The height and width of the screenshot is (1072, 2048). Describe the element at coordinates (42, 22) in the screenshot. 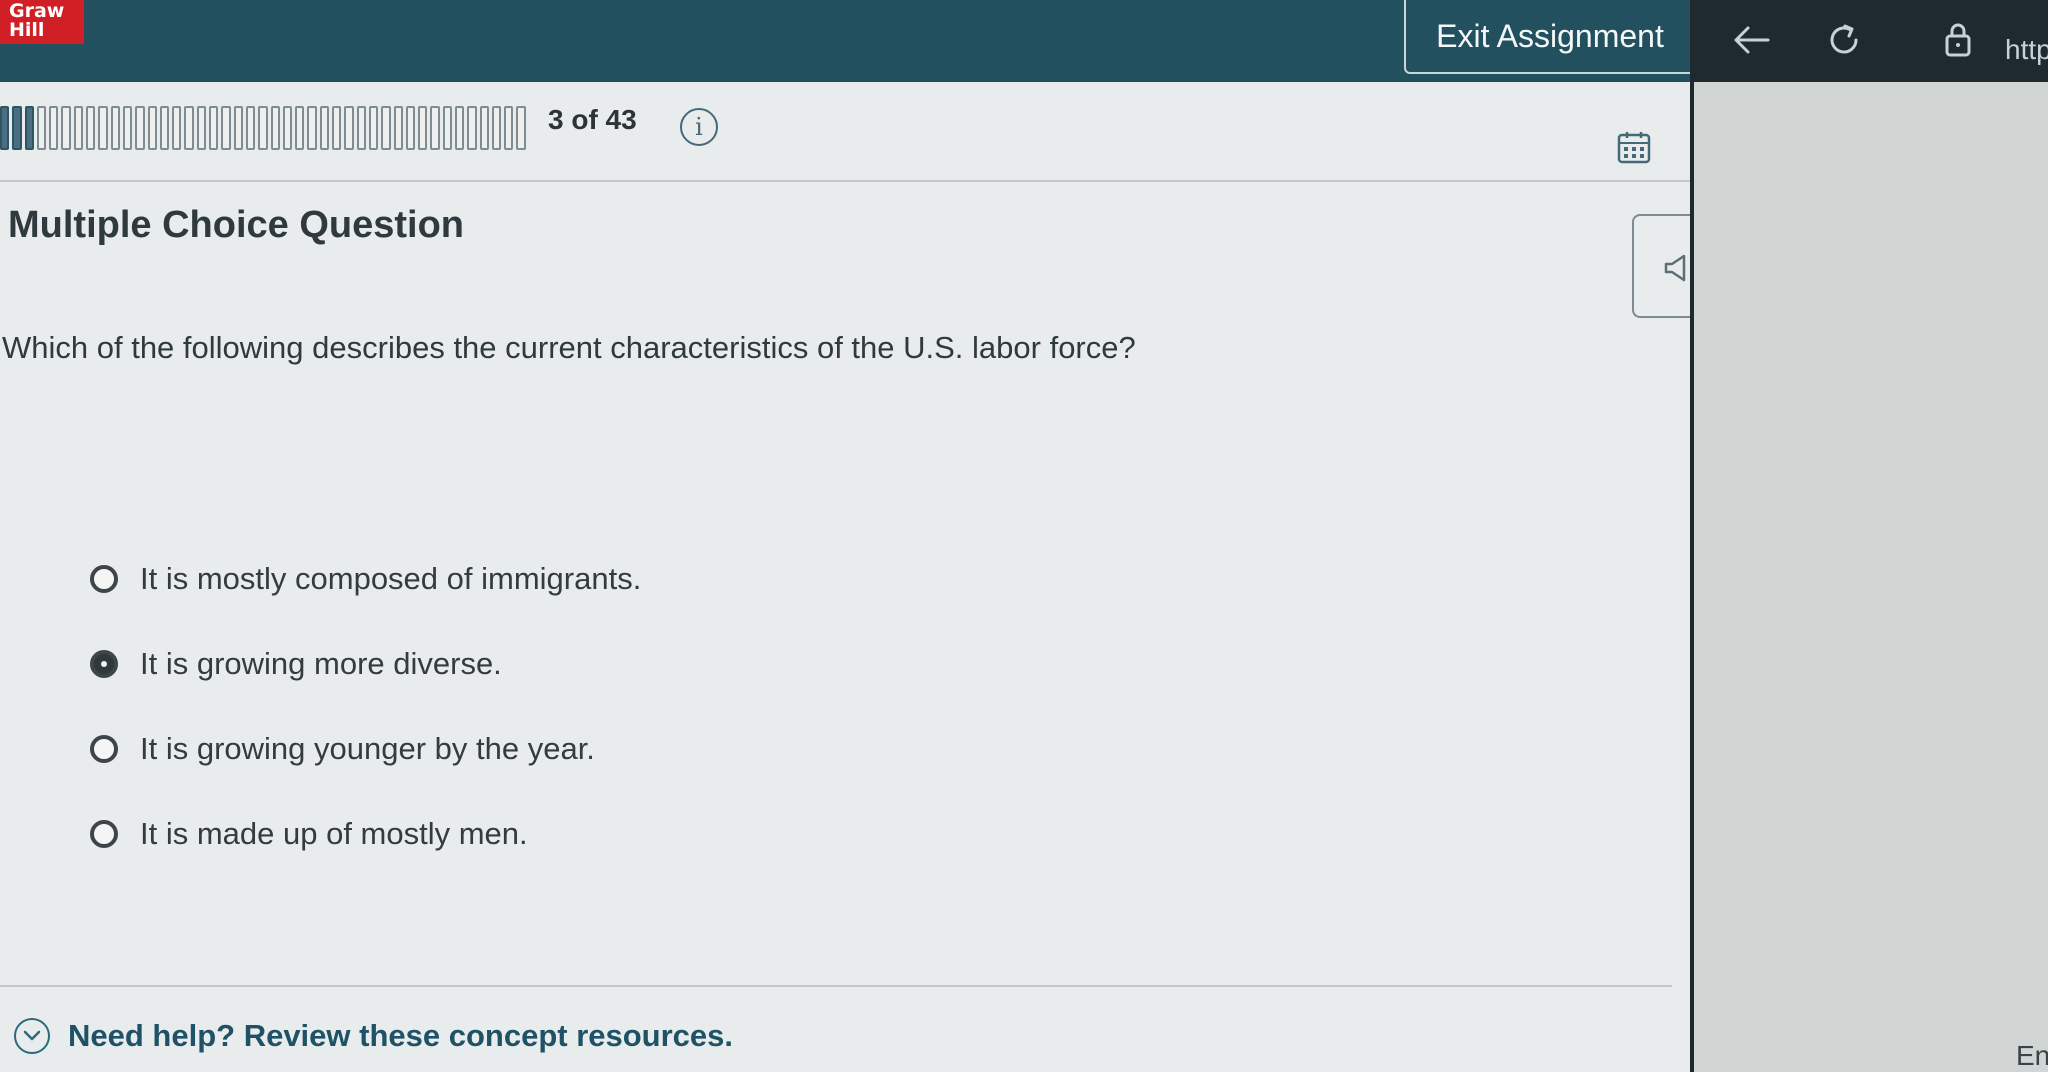

I see `mcgraw-hill-logo: Graw Hill` at that location.